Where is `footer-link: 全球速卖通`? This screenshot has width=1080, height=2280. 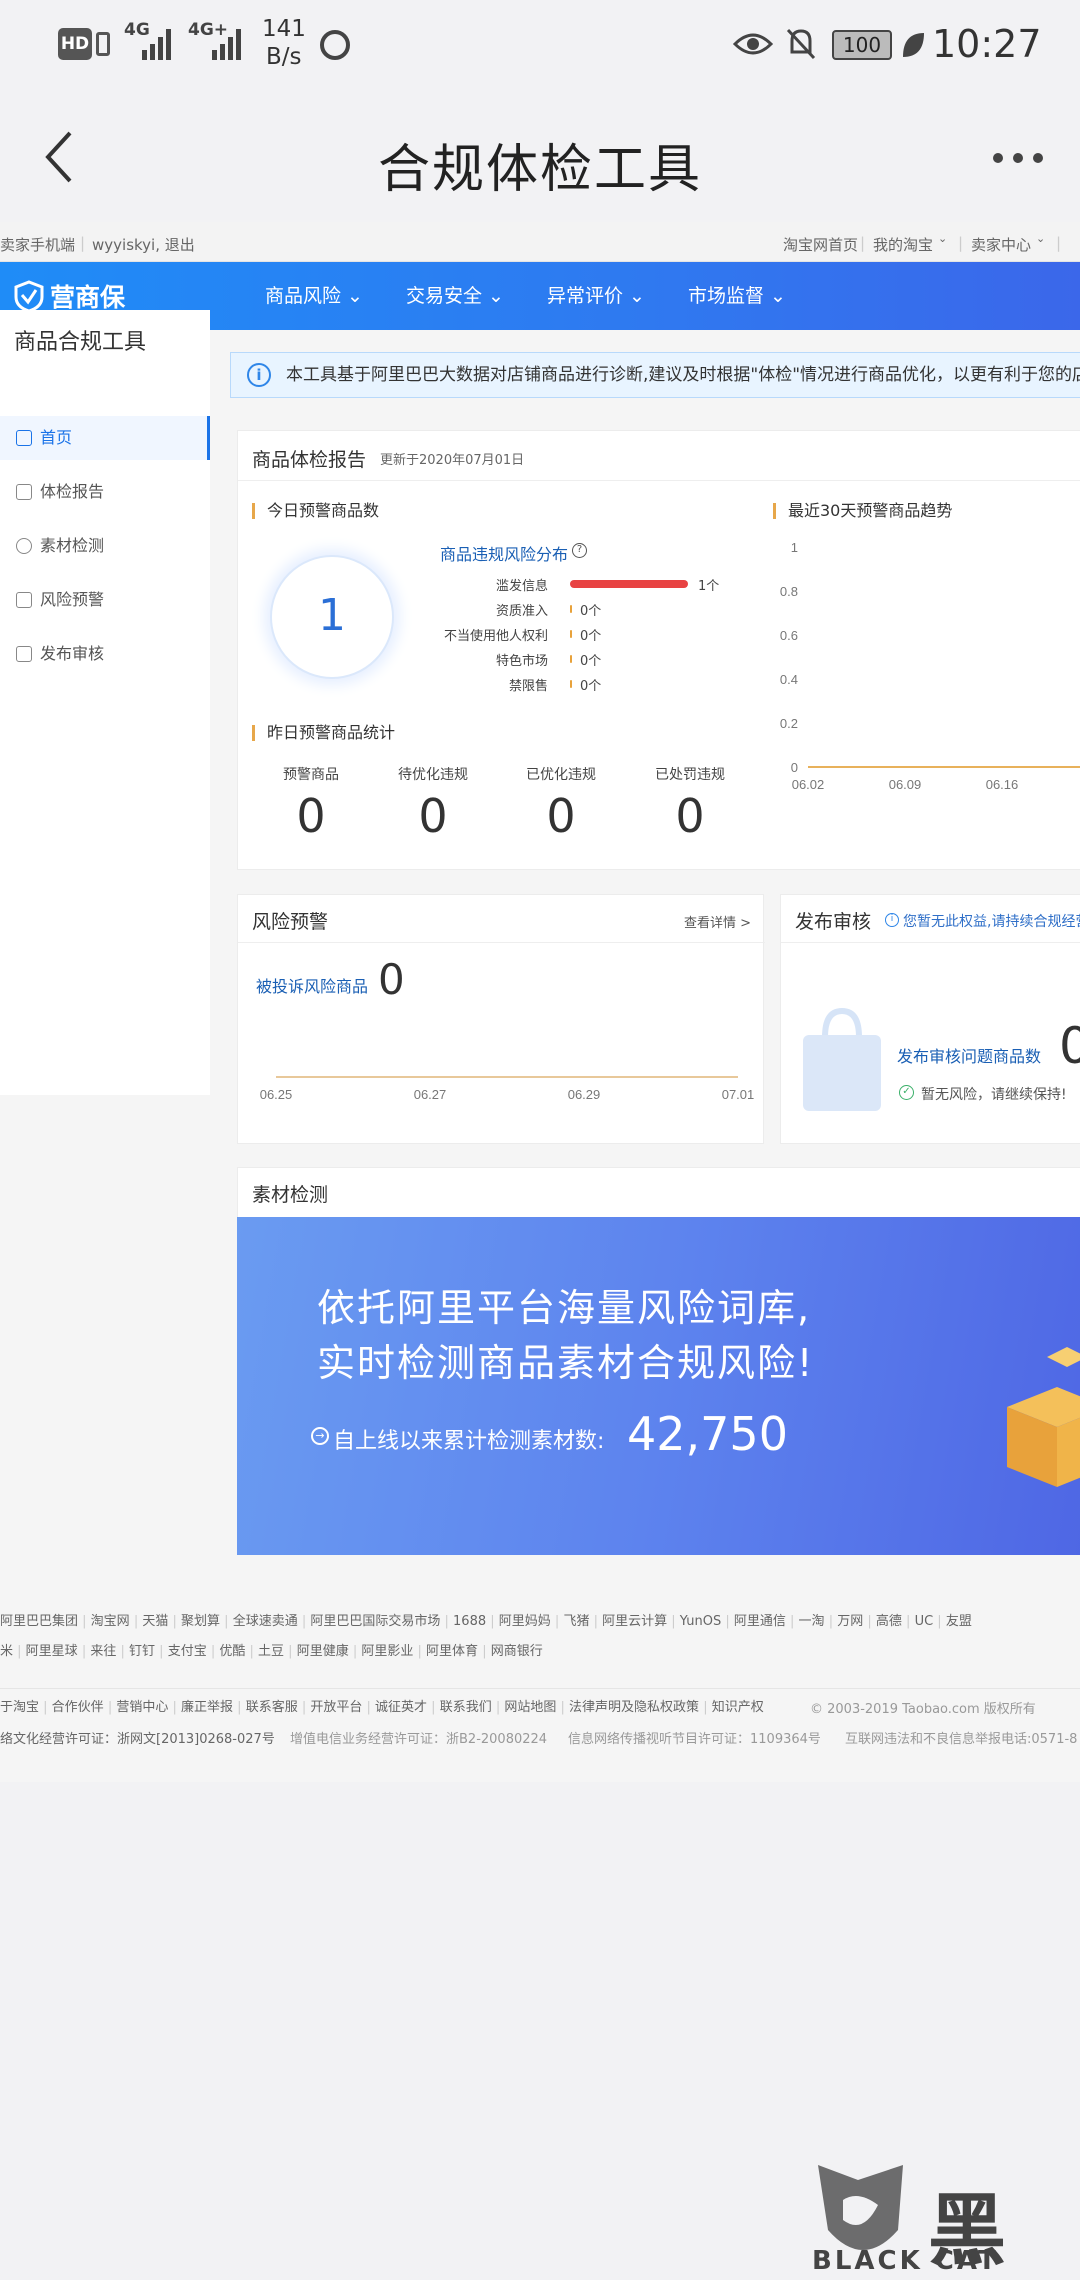 footer-link: 全球速卖通 is located at coordinates (265, 1621).